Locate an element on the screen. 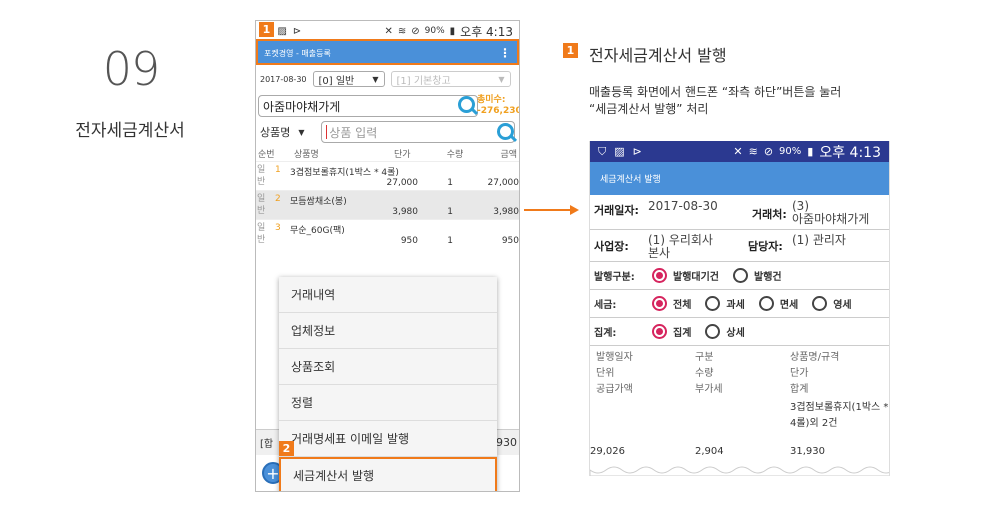  radio-option-aggregate: 집계 is located at coordinates (671, 331).